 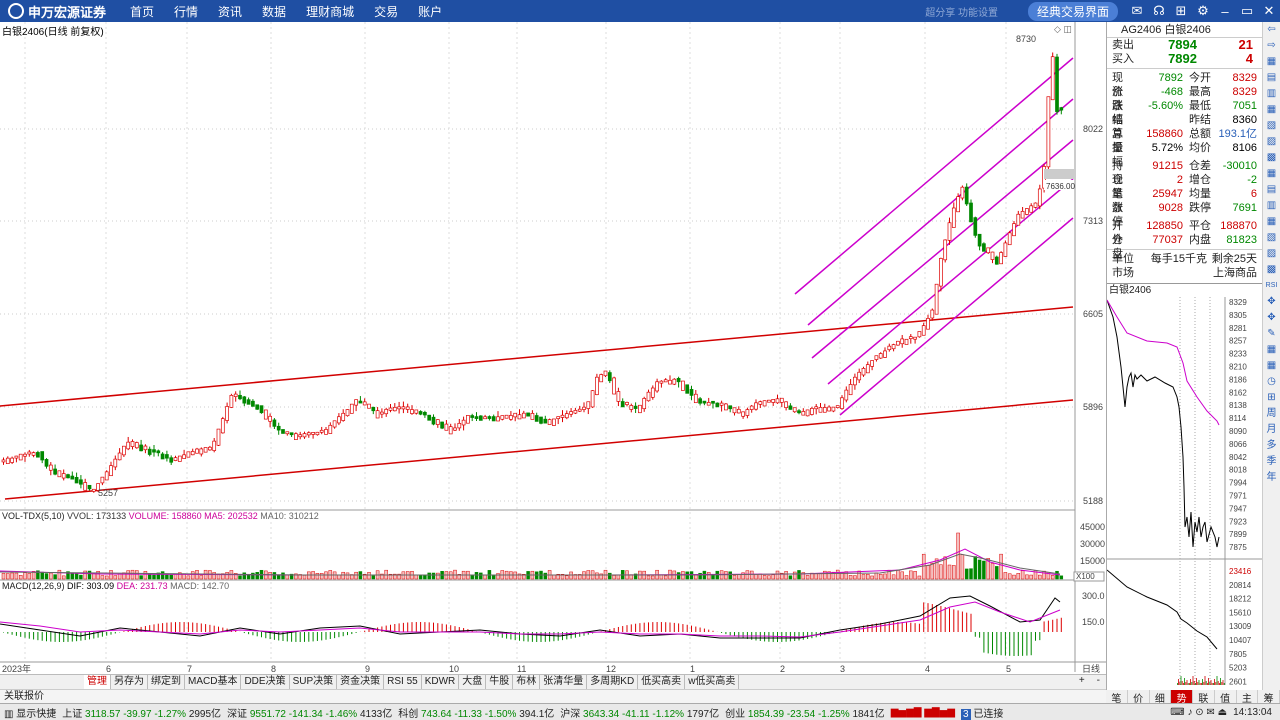 I want to click on classic-trade-button: 经典交易界面, so click(x=1072, y=11).